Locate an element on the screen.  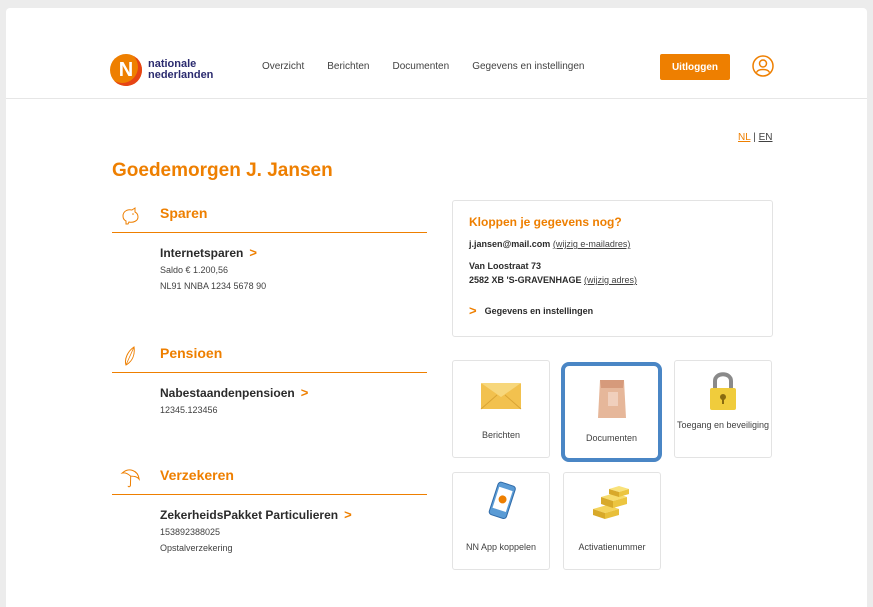
logo-line-2: nederlanden is located at coordinates (181, 75).